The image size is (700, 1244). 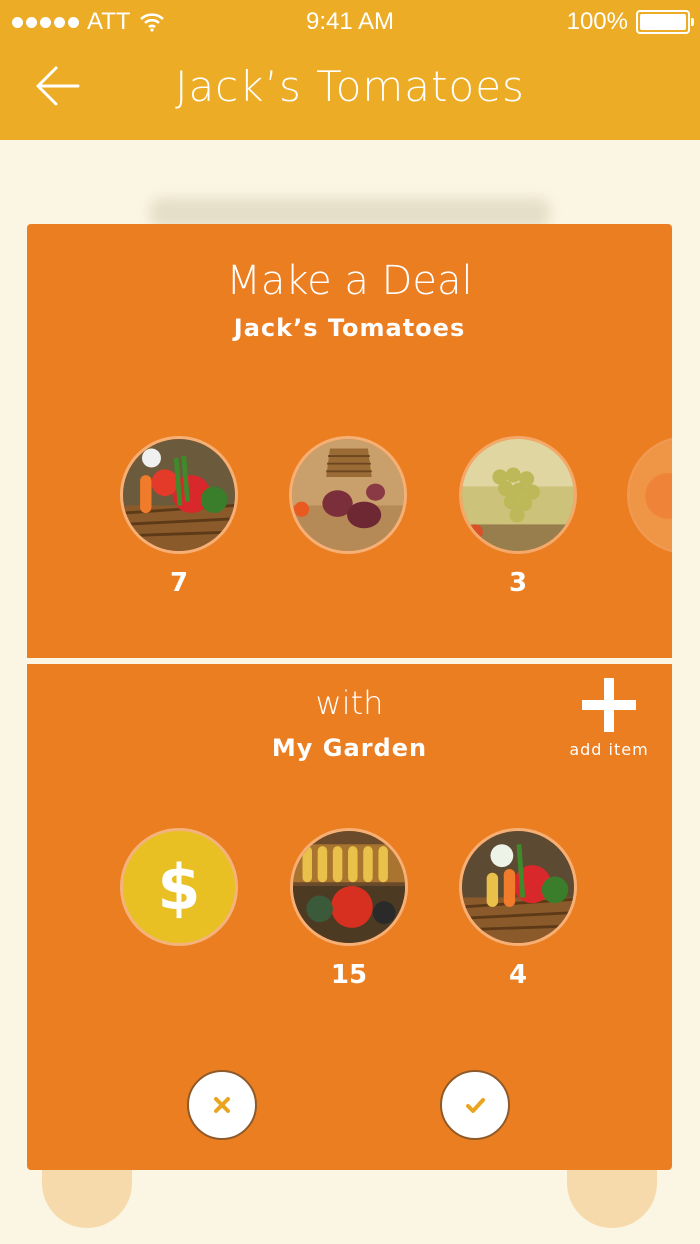 I want to click on battery-info: 100%, so click(x=630, y=22).